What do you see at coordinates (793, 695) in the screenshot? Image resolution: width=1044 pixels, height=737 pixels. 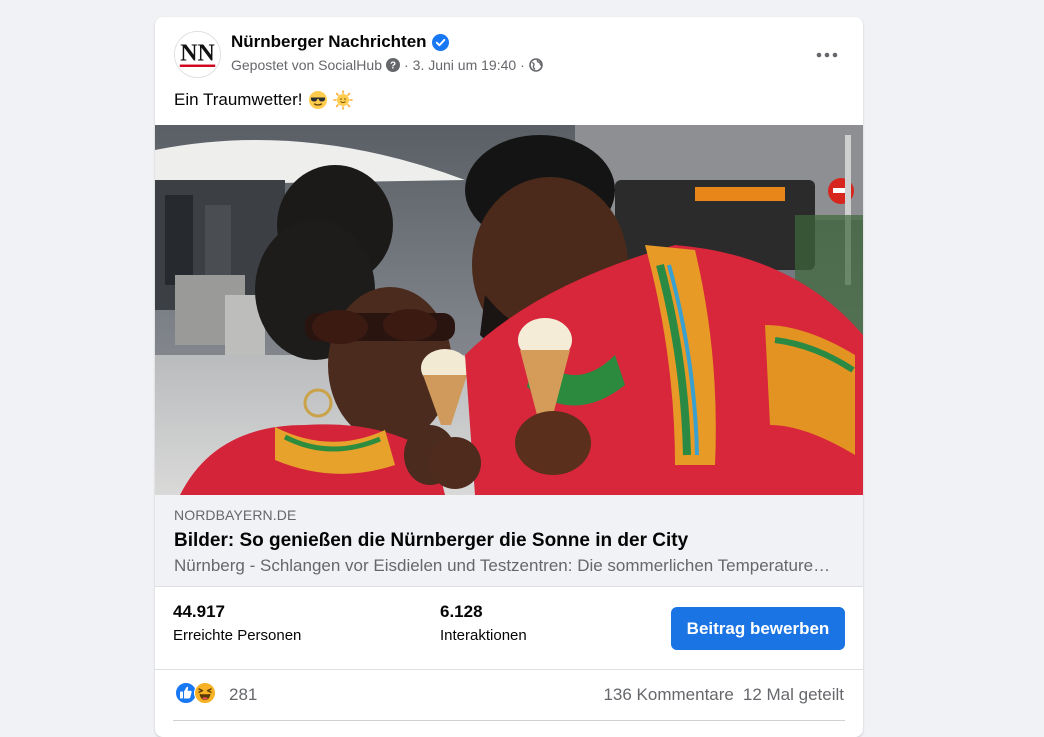 I see `shares-count: 12 Mal geteilt` at bounding box center [793, 695].